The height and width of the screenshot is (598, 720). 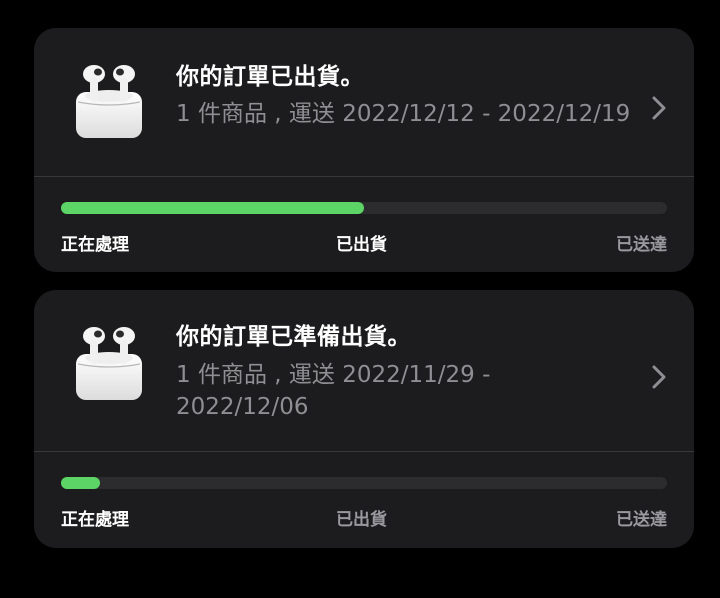 I want to click on order-shipping-info: 1 件商品 , 運送 2022/12/12 - 2022/12/19, so click(x=403, y=114).